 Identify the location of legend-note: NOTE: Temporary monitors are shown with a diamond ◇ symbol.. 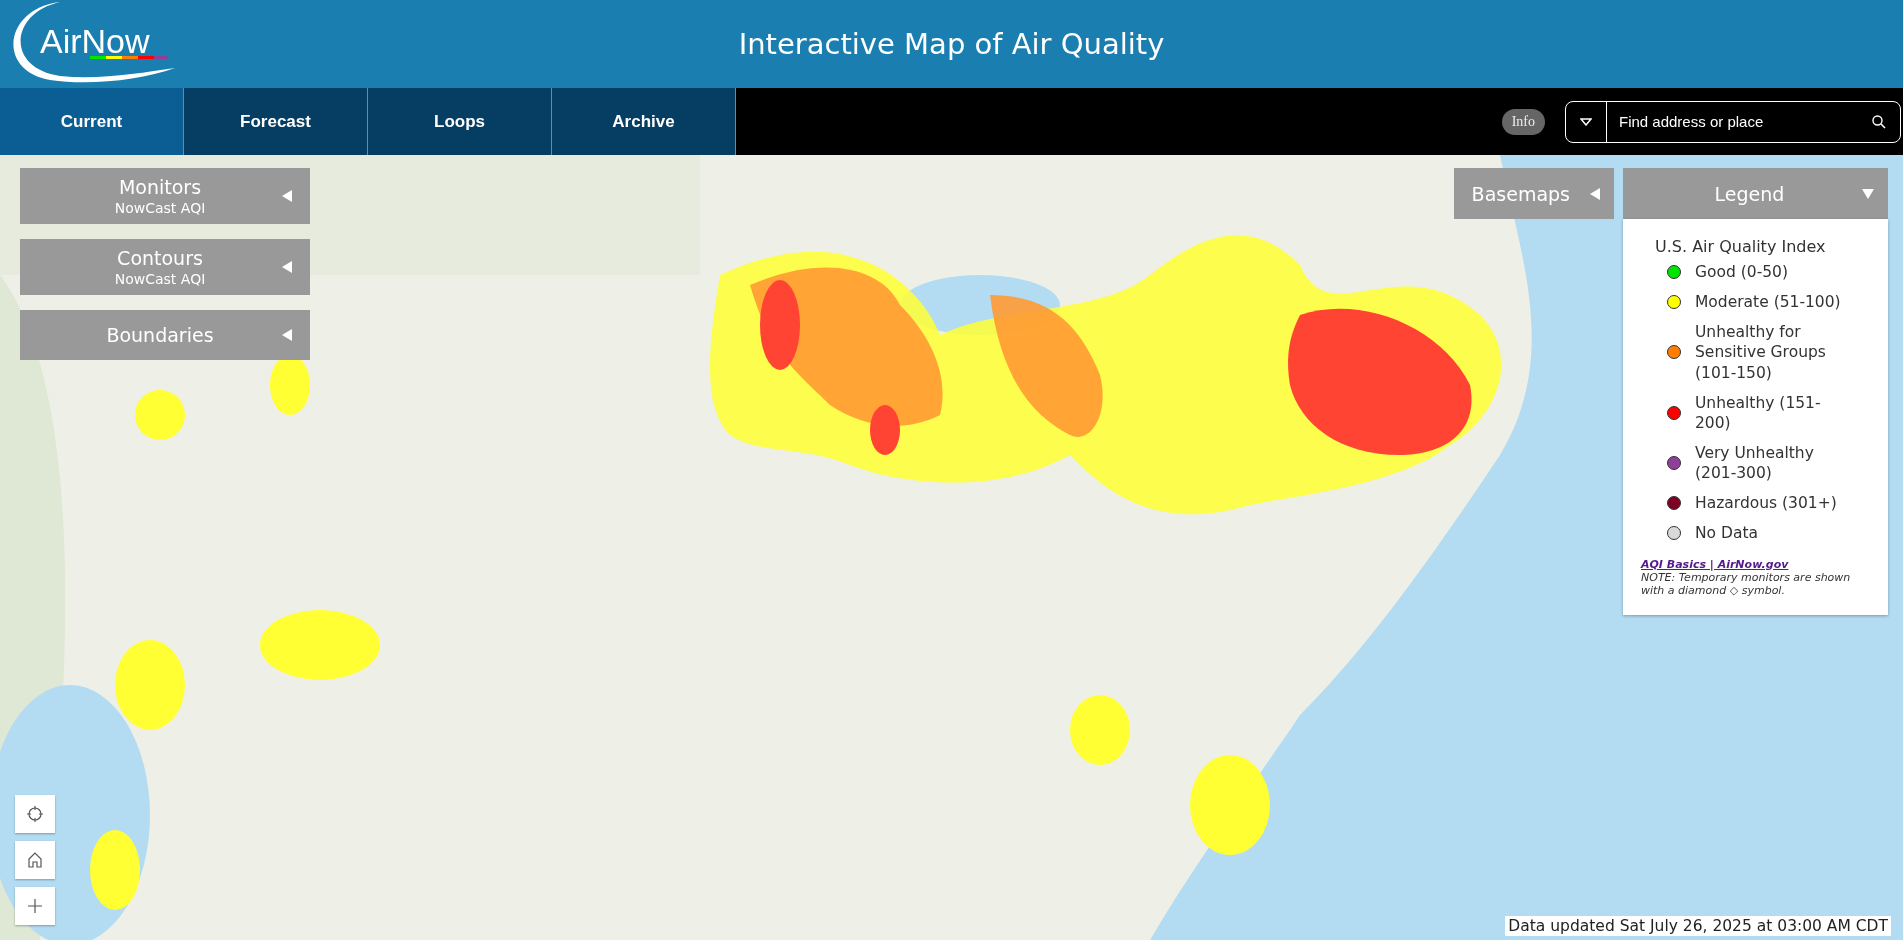
(1746, 583).